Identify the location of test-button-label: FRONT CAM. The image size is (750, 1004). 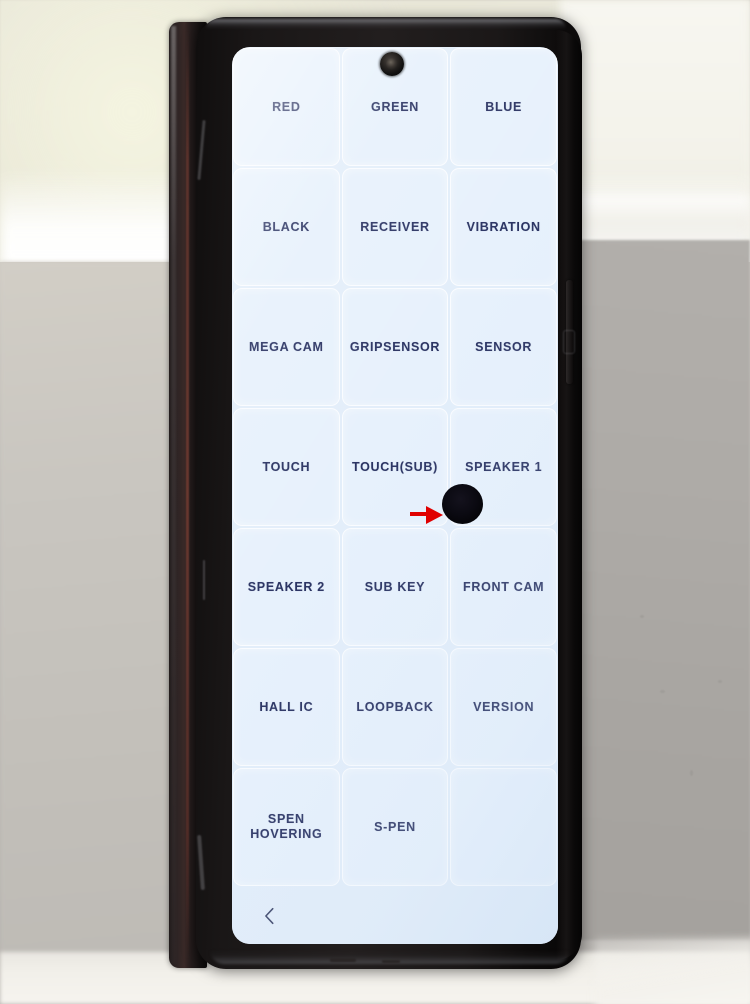
(504, 586).